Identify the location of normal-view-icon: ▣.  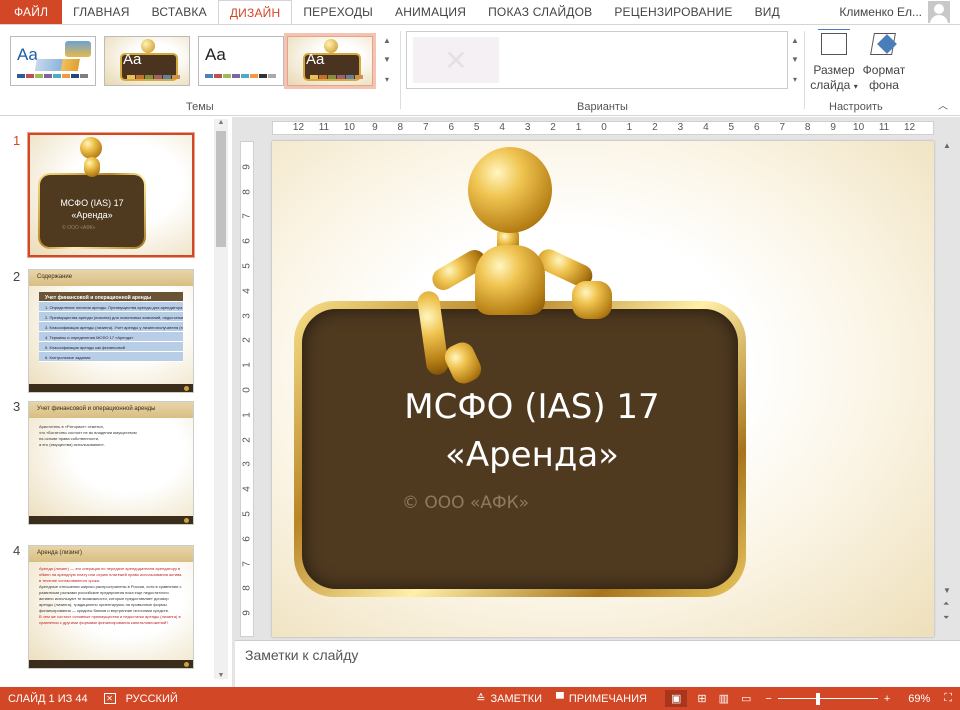
(676, 699).